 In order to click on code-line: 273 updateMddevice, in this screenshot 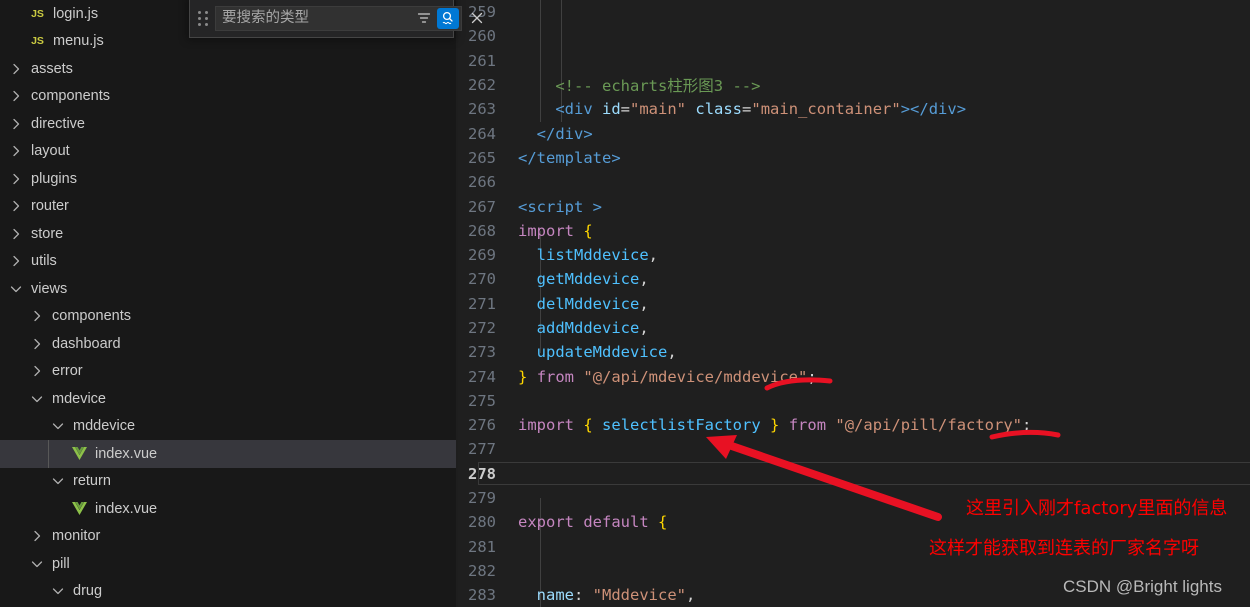, I will do `click(854, 352)`.